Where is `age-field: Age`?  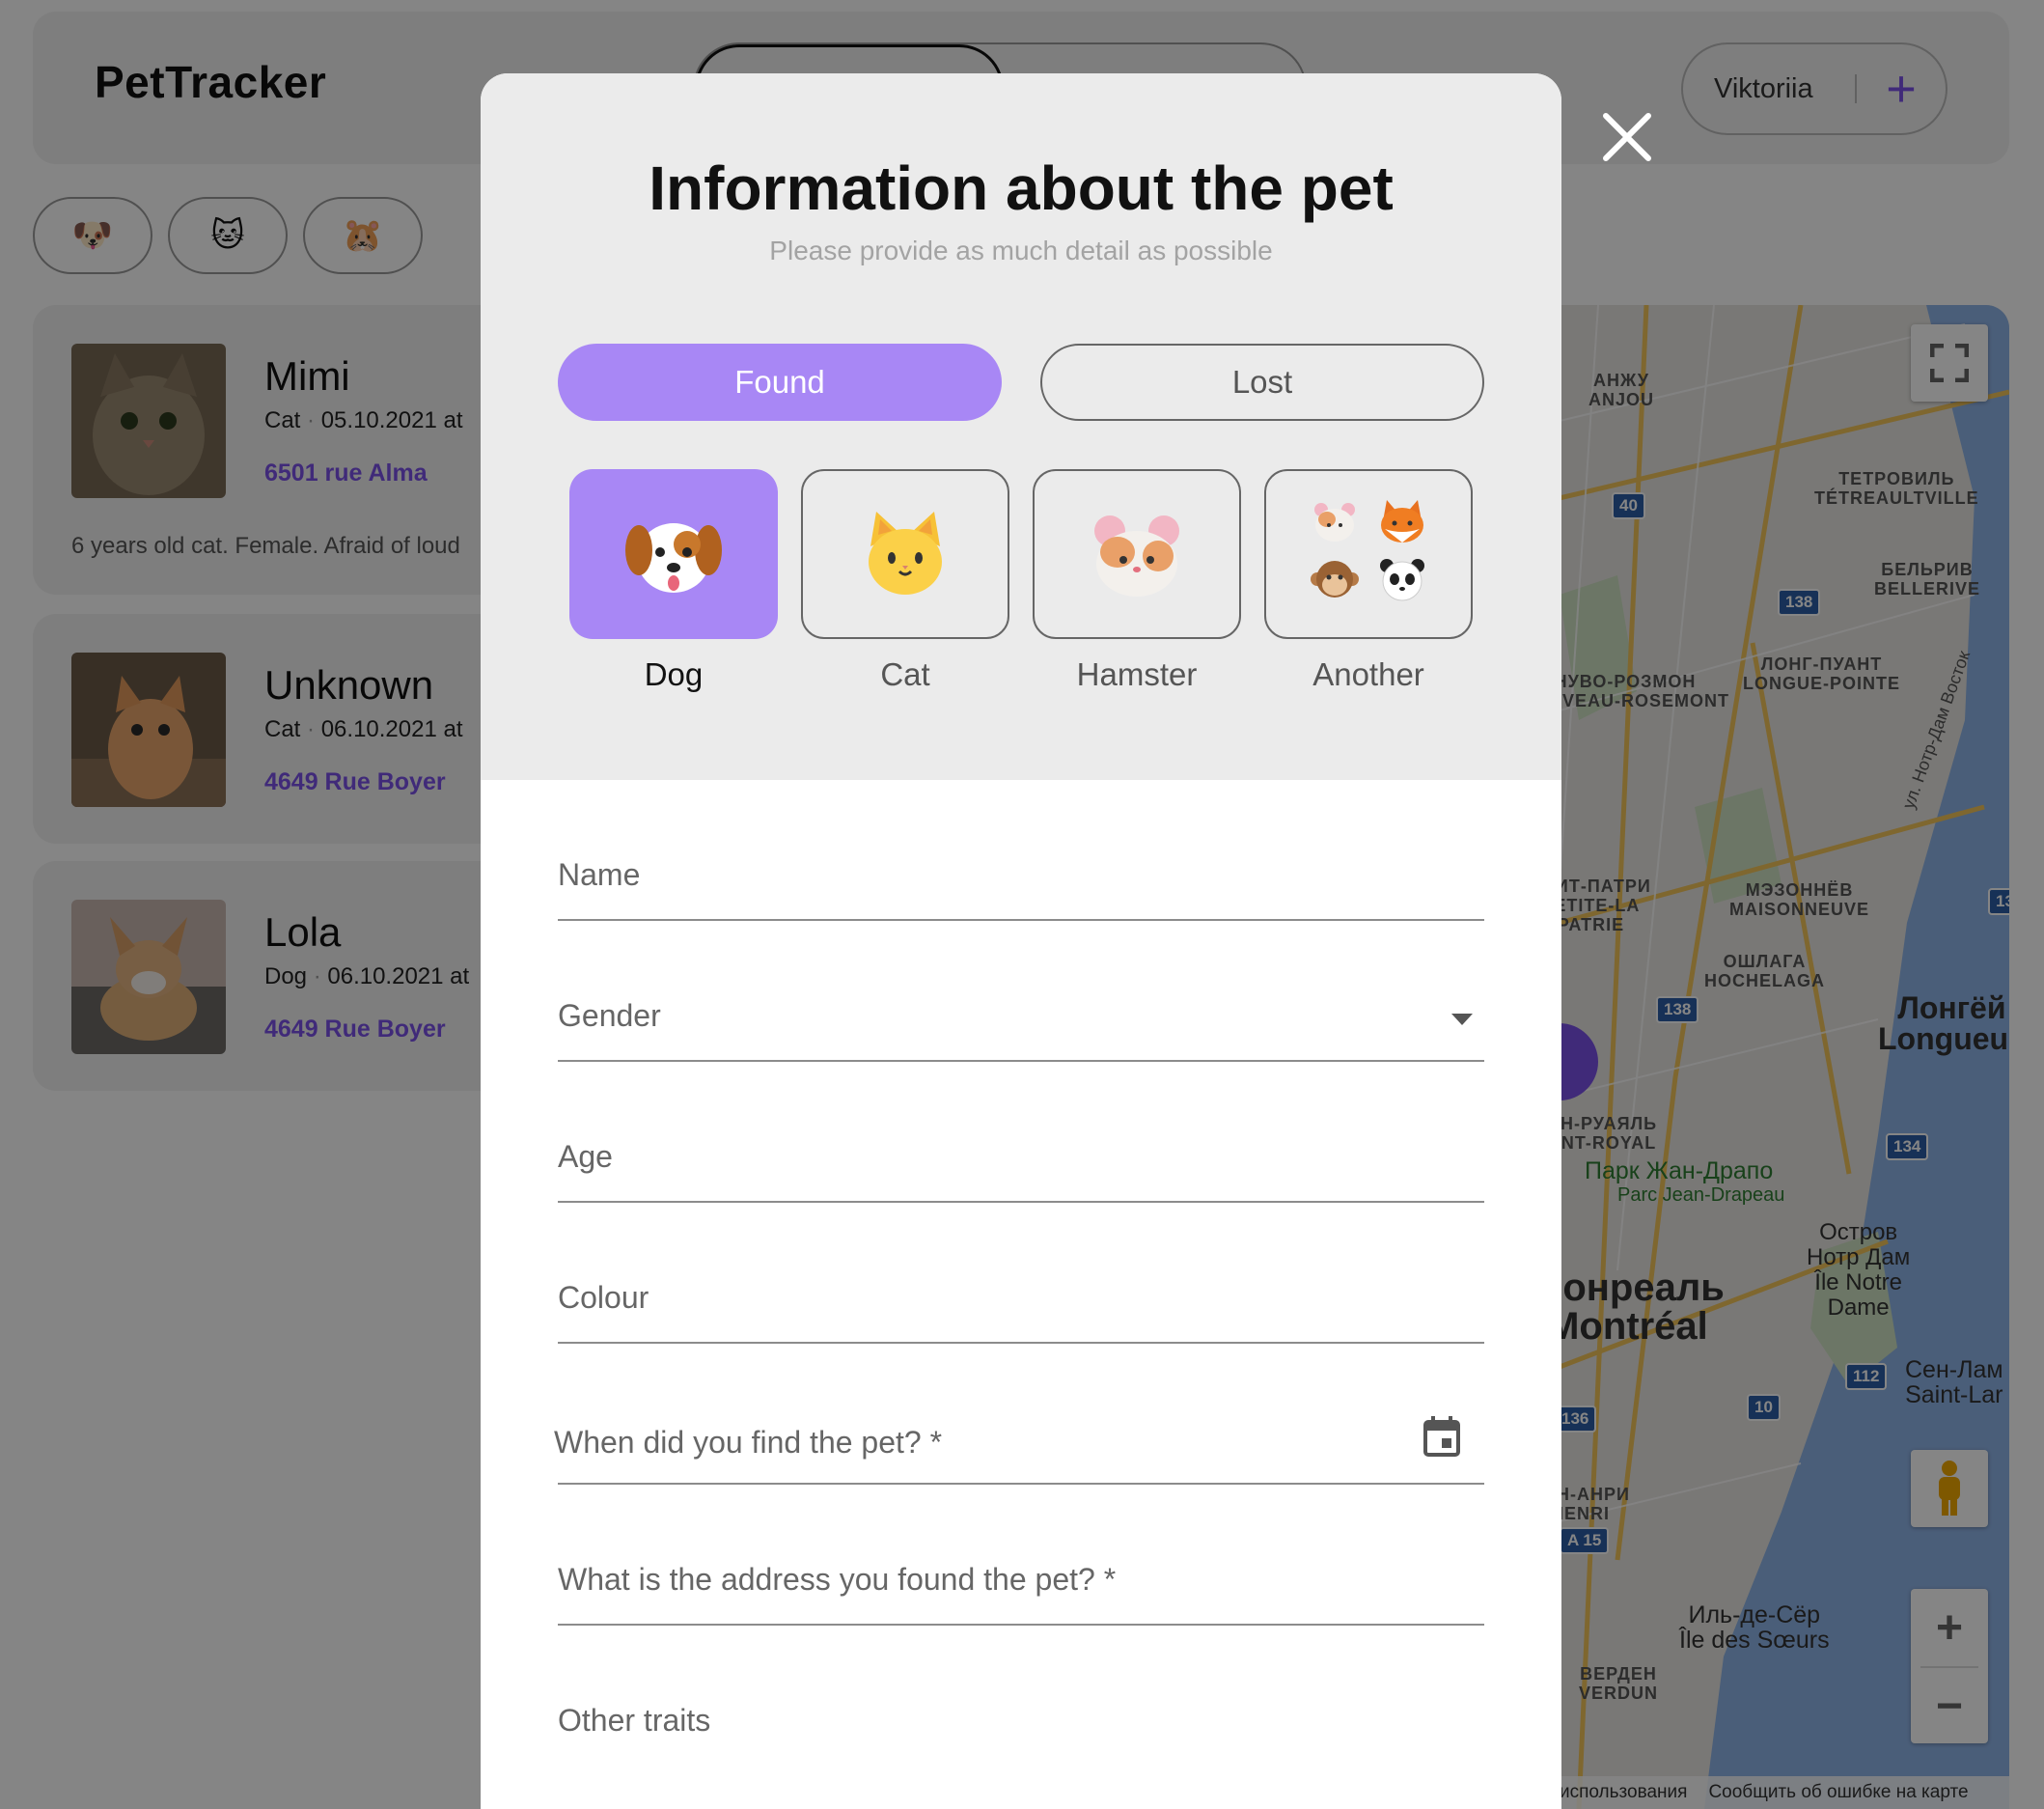
age-field: Age is located at coordinates (1021, 1165).